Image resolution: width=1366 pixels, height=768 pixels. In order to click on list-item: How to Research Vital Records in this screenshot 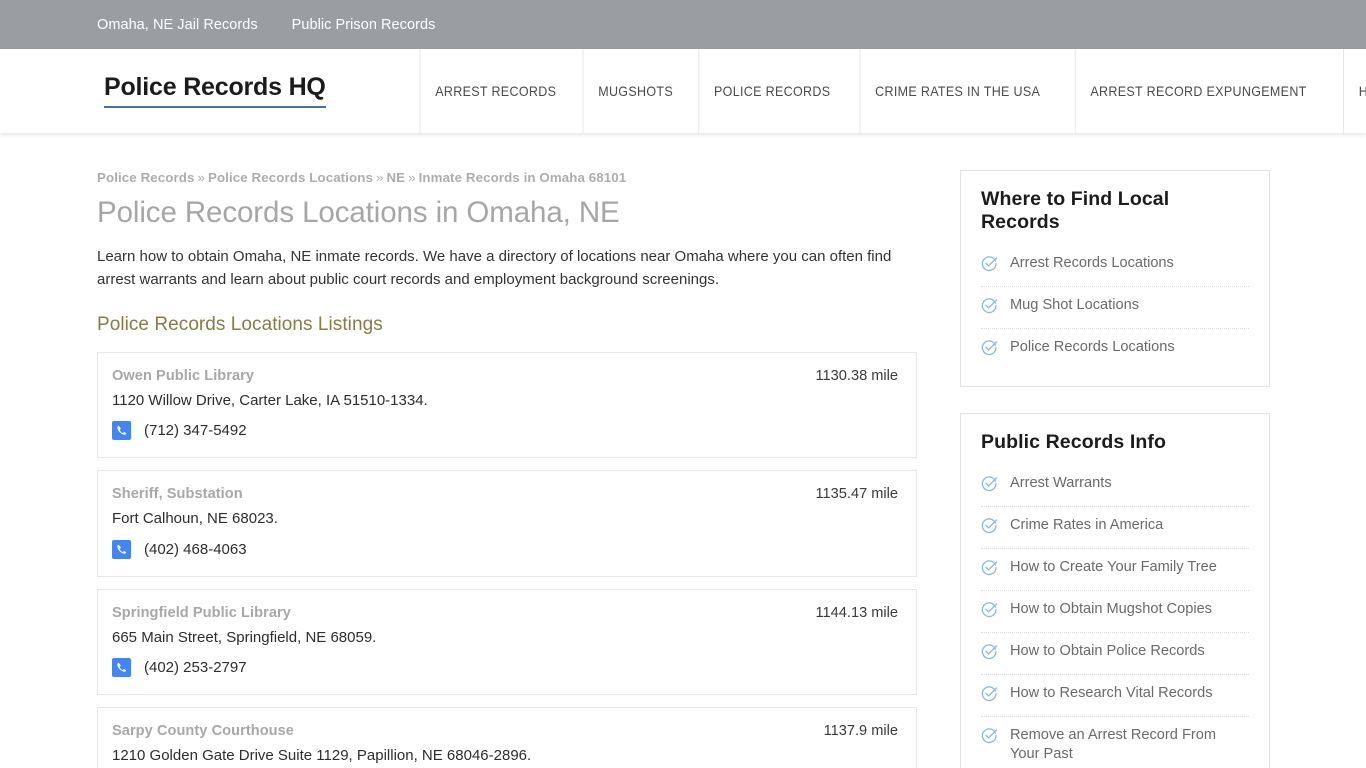, I will do `click(1115, 696)`.